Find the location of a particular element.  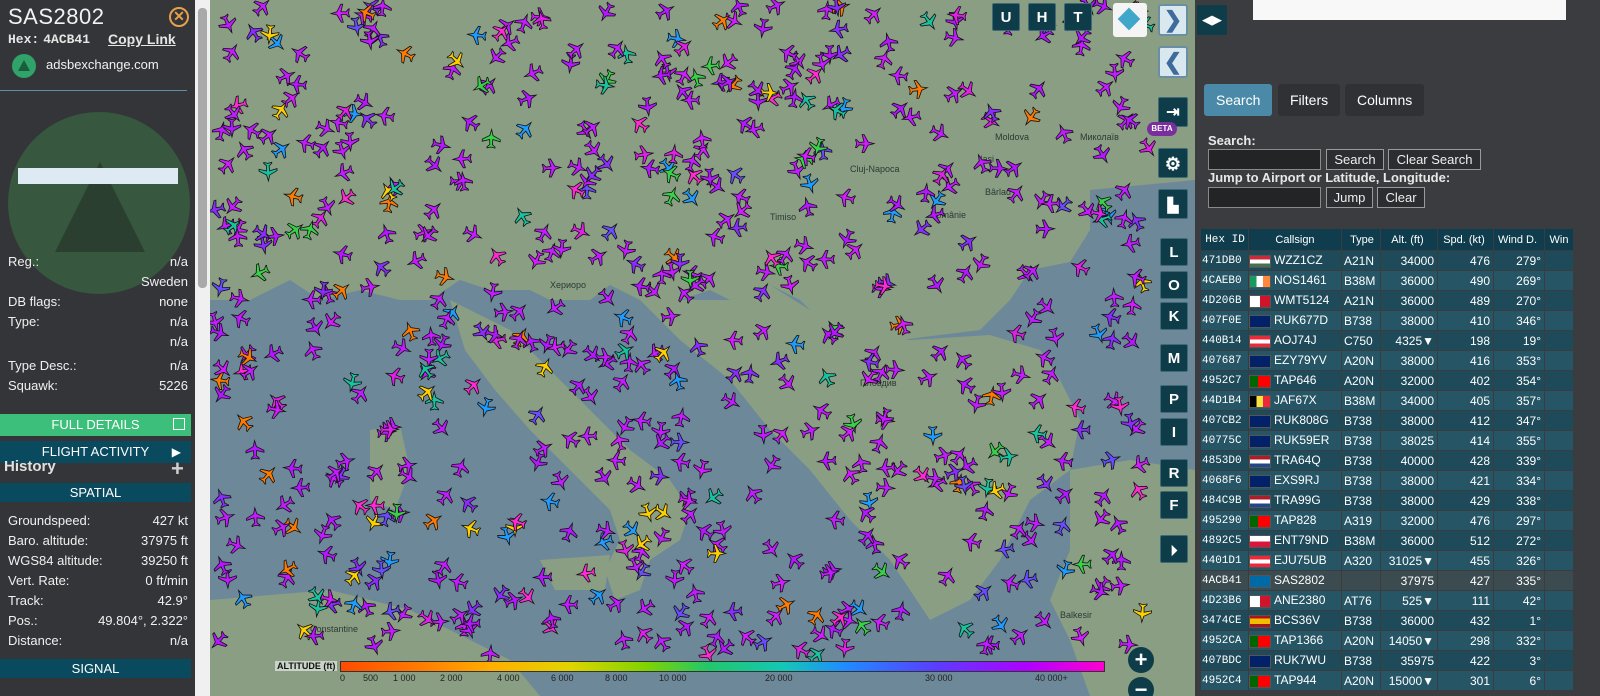

map-button-l: L is located at coordinates (1174, 252).